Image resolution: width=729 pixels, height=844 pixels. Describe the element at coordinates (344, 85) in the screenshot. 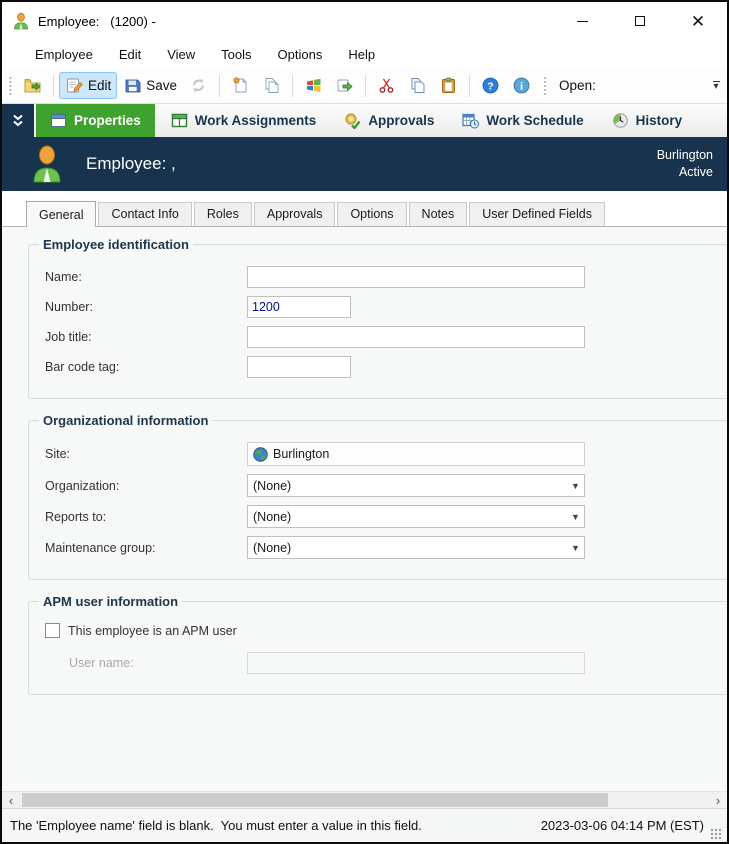

I see `send-button` at that location.